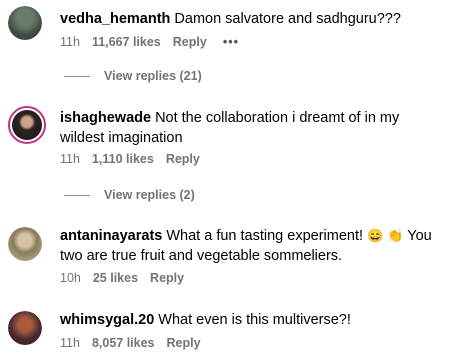 The width and height of the screenshot is (459, 355). Describe the element at coordinates (115, 278) in the screenshot. I see `like-count: 25 likes` at that location.